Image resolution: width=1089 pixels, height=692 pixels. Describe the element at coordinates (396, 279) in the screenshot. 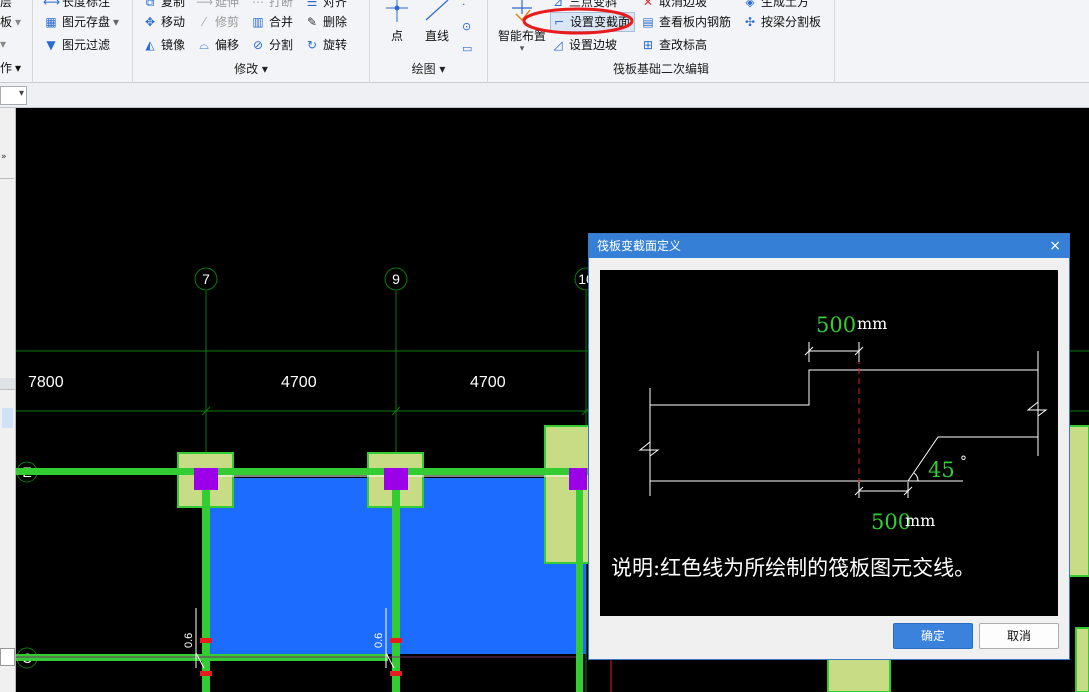

I see `axis-label-9: 9` at that location.